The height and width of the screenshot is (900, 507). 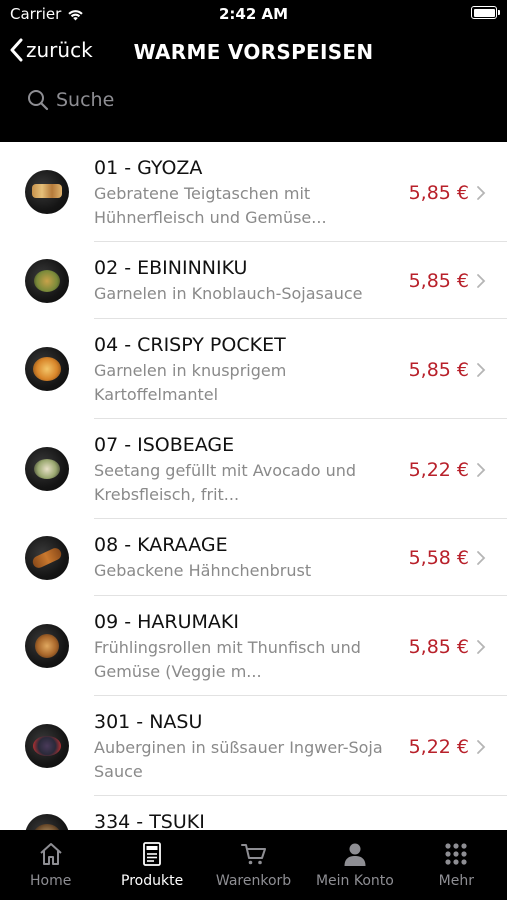 I want to click on tab-produkte: Produkte, so click(x=151, y=865).